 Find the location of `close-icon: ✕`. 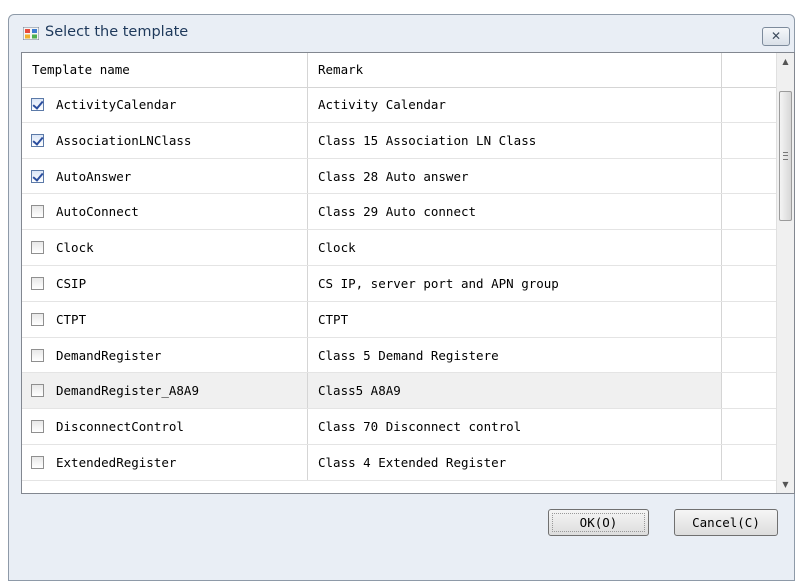

close-icon: ✕ is located at coordinates (776, 36).